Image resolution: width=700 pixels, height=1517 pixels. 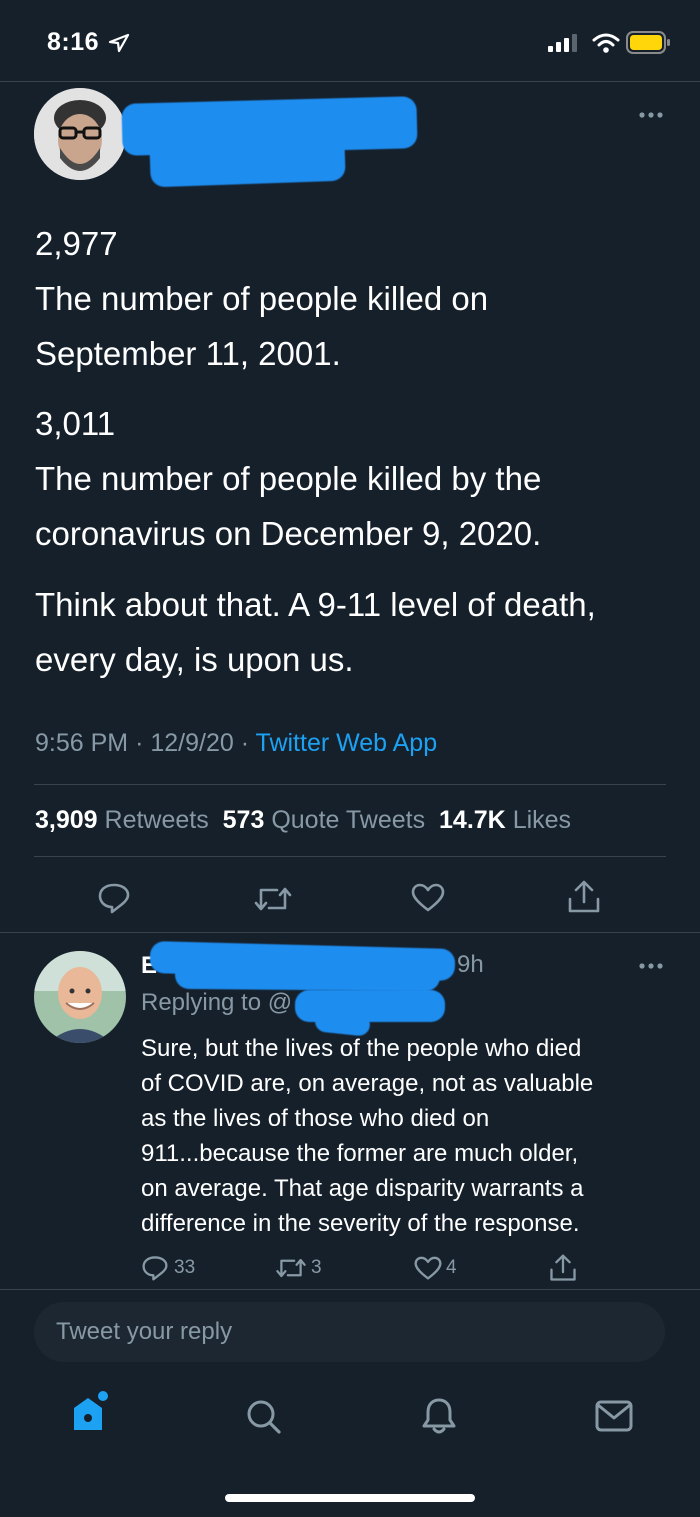 What do you see at coordinates (648, 42) in the screenshot?
I see `battery-icon` at bounding box center [648, 42].